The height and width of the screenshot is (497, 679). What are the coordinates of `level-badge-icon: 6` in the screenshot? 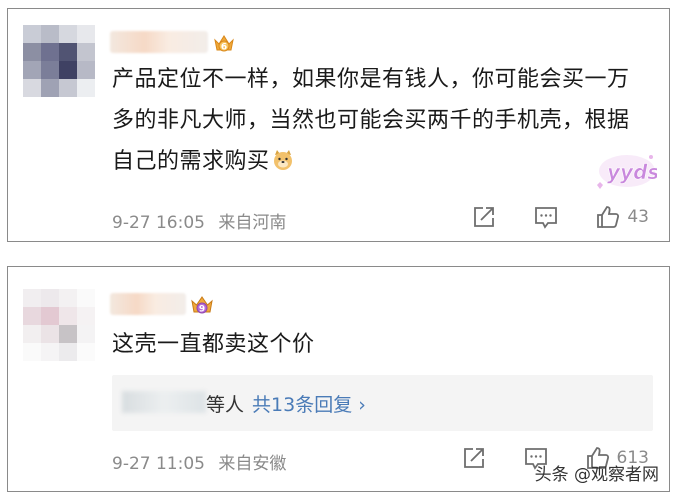 It's located at (224, 44).